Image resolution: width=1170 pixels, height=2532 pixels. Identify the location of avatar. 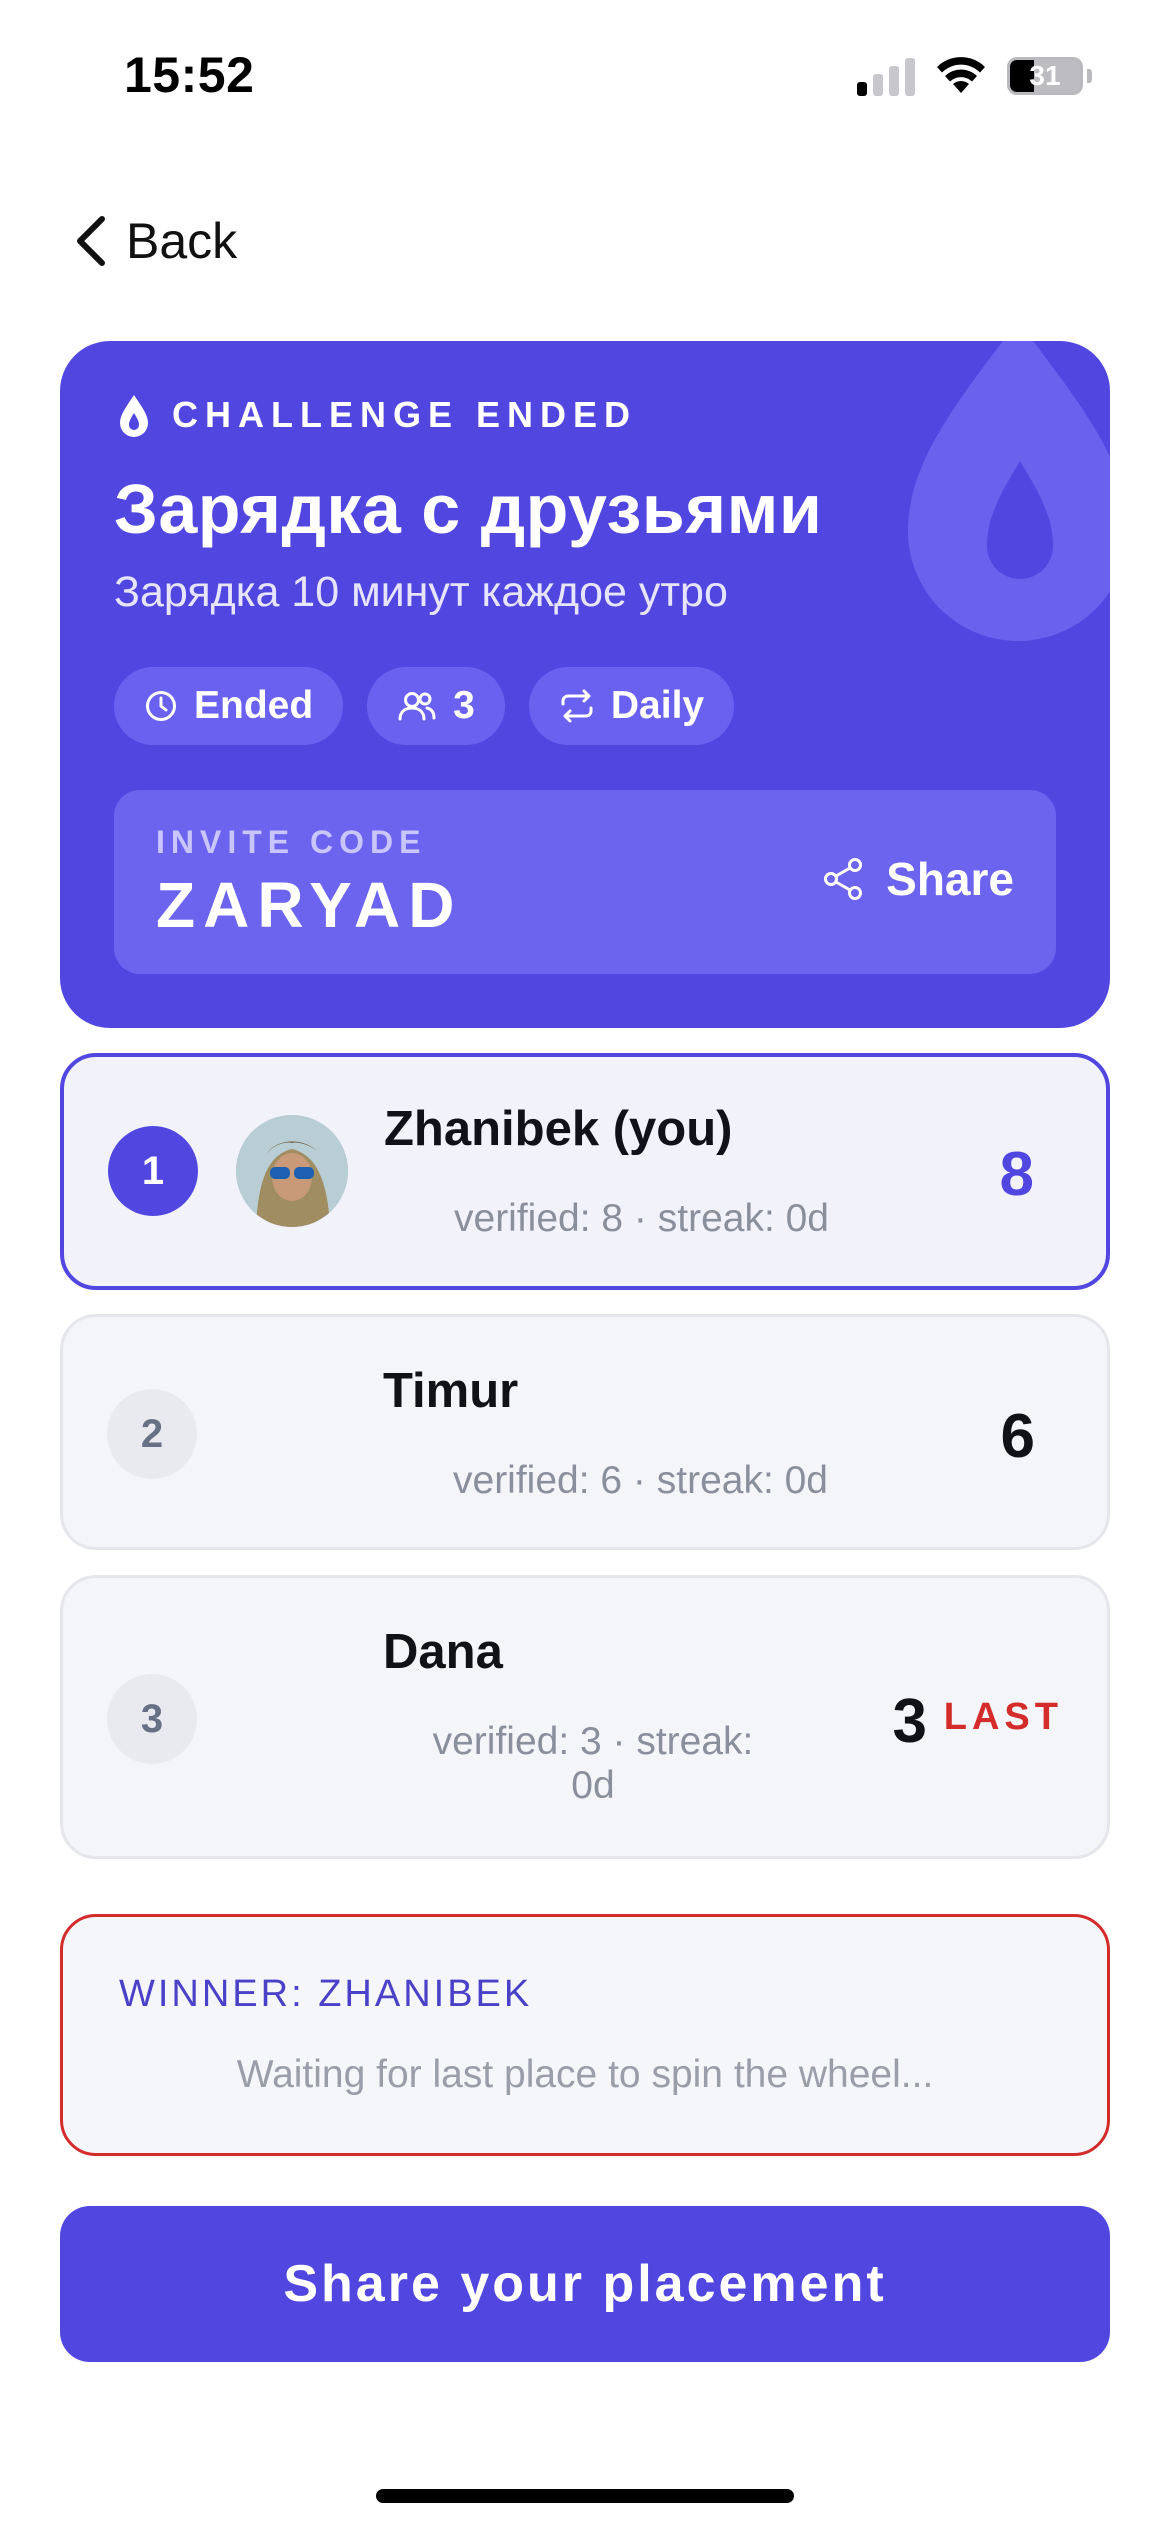
(292, 1171).